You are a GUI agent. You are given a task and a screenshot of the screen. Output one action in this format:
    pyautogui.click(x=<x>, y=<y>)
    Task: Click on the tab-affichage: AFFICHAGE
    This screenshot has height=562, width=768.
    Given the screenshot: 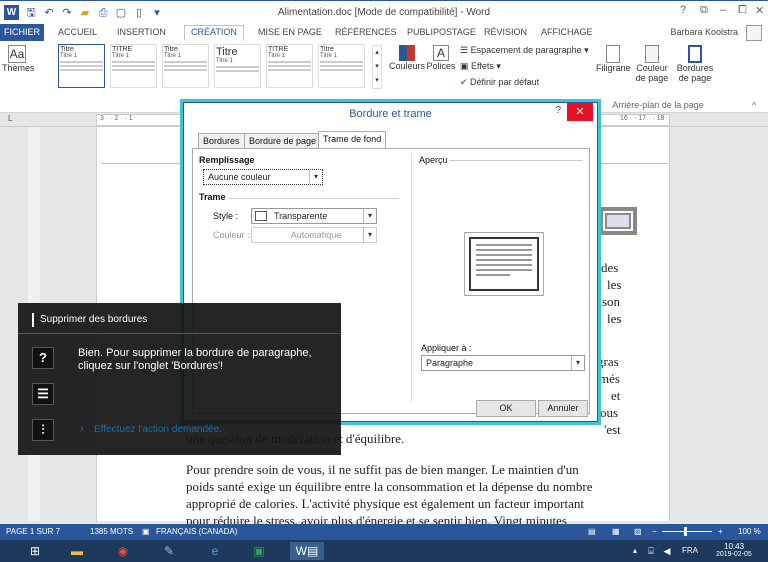 What is the action you would take?
    pyautogui.click(x=567, y=32)
    